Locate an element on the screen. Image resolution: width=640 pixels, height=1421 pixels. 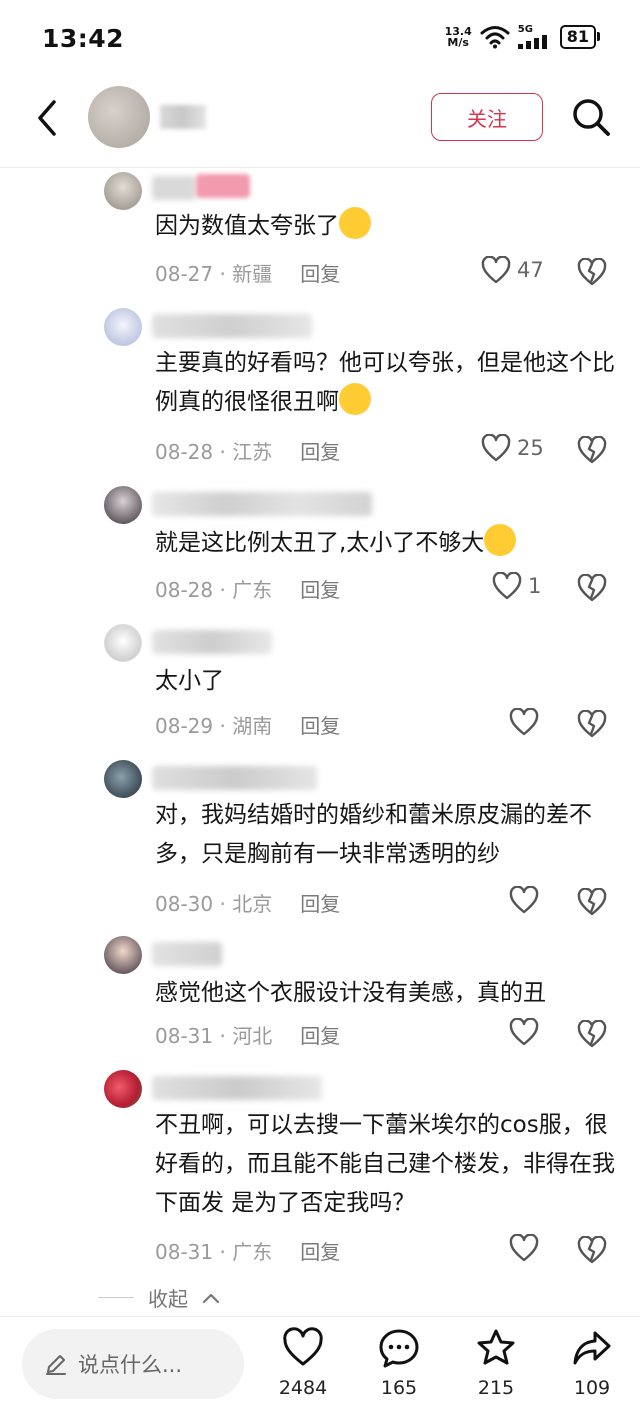
comment-location: 湖南 is located at coordinates (252, 726).